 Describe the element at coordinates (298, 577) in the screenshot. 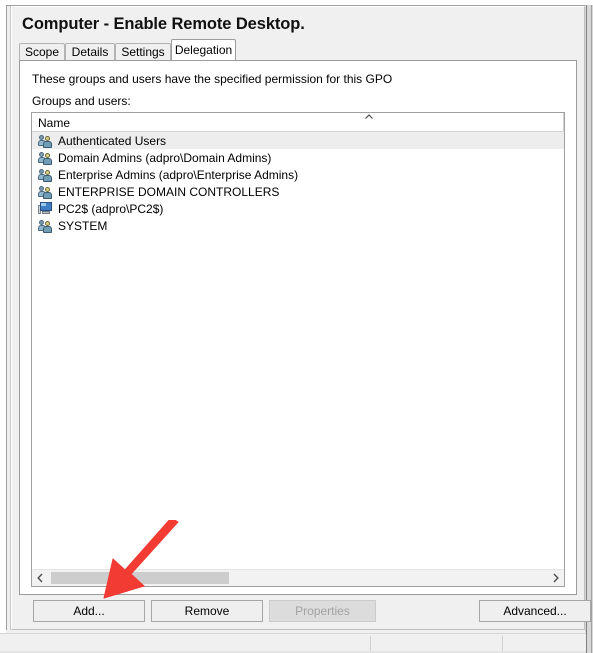

I see `horizontal-scrollbar` at that location.